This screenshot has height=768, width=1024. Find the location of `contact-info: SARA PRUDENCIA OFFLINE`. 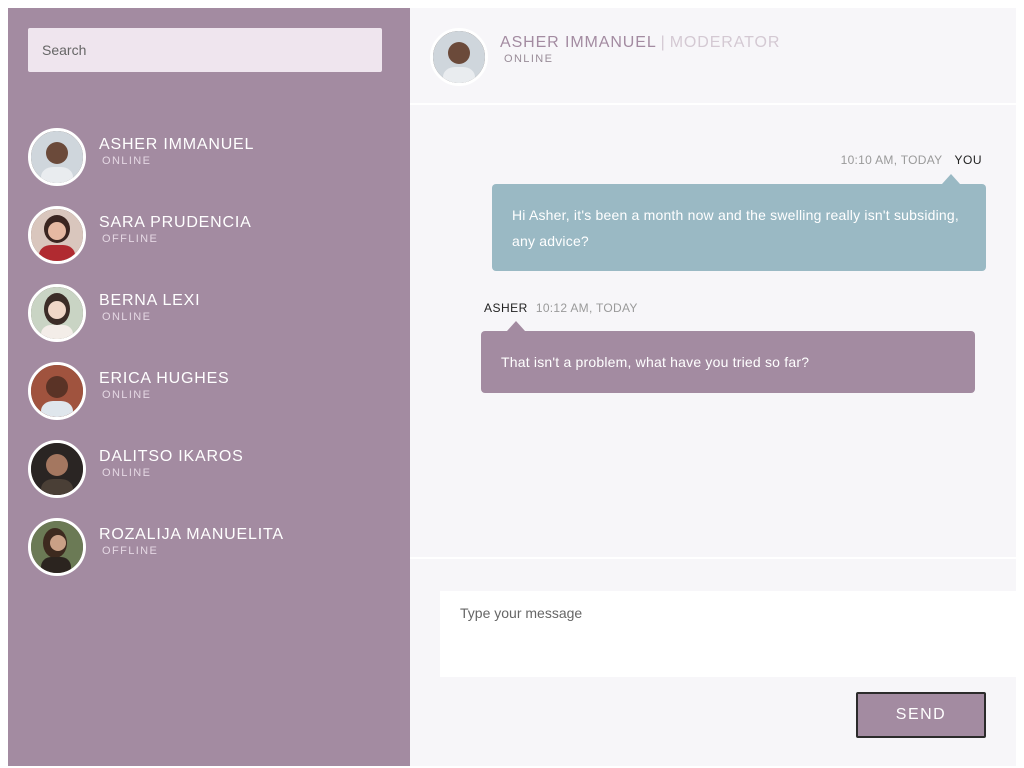

contact-info: SARA PRUDENCIA OFFLINE is located at coordinates (175, 229).